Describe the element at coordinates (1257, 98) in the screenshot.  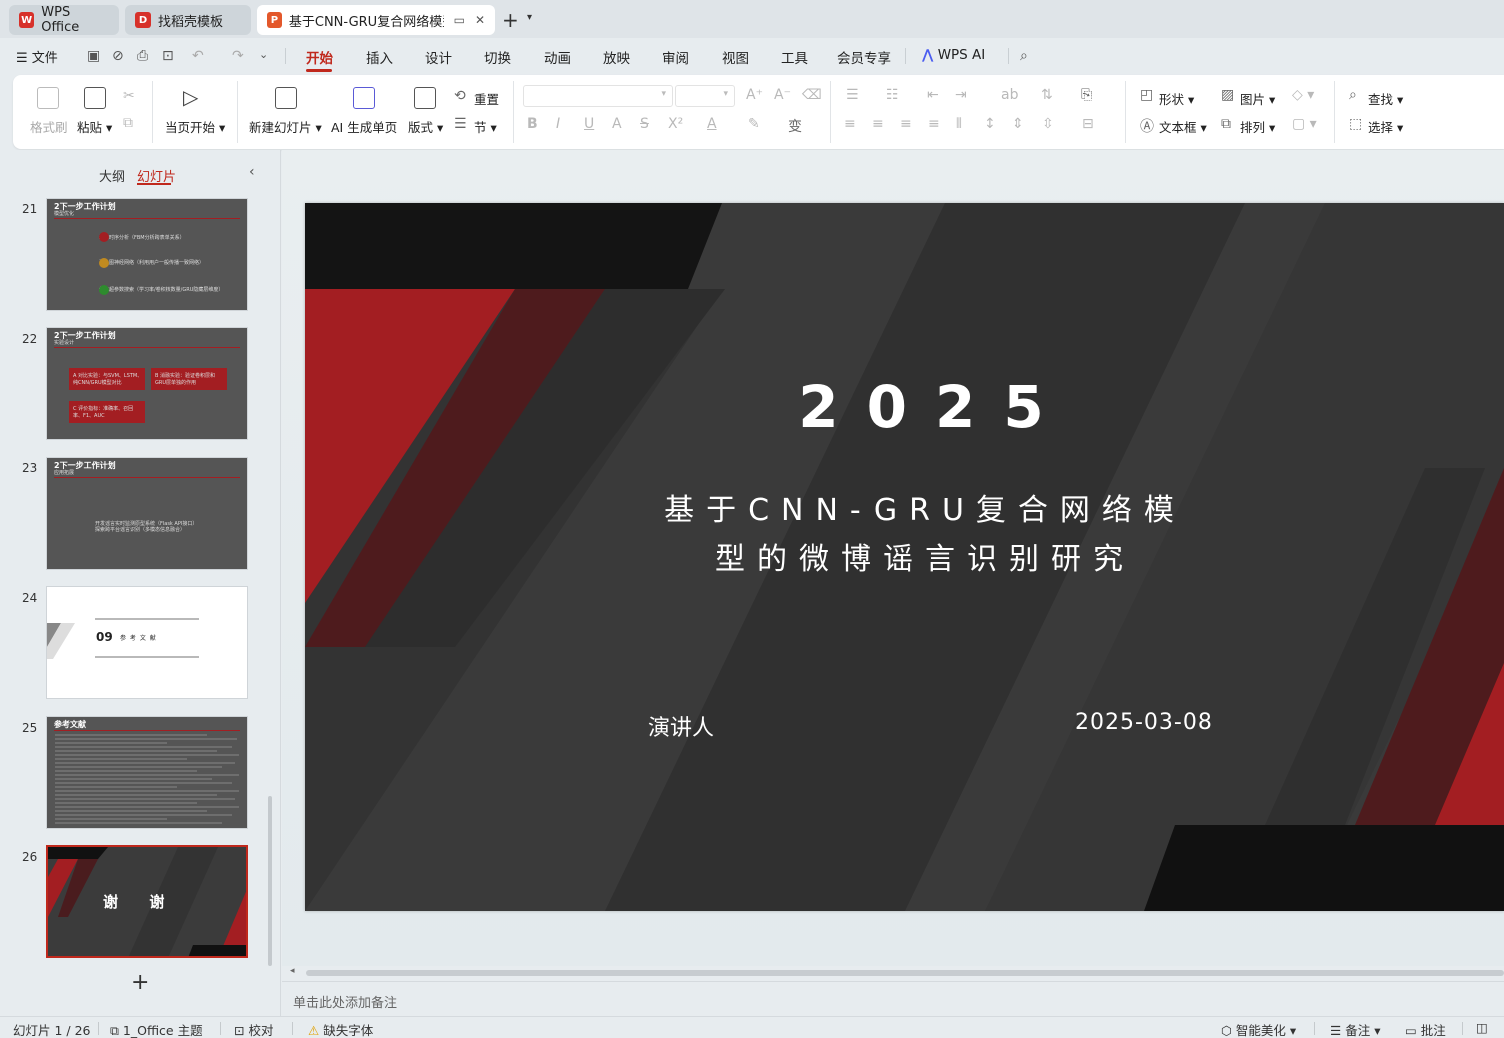
I see `picture-button: 图片 ▾` at that location.